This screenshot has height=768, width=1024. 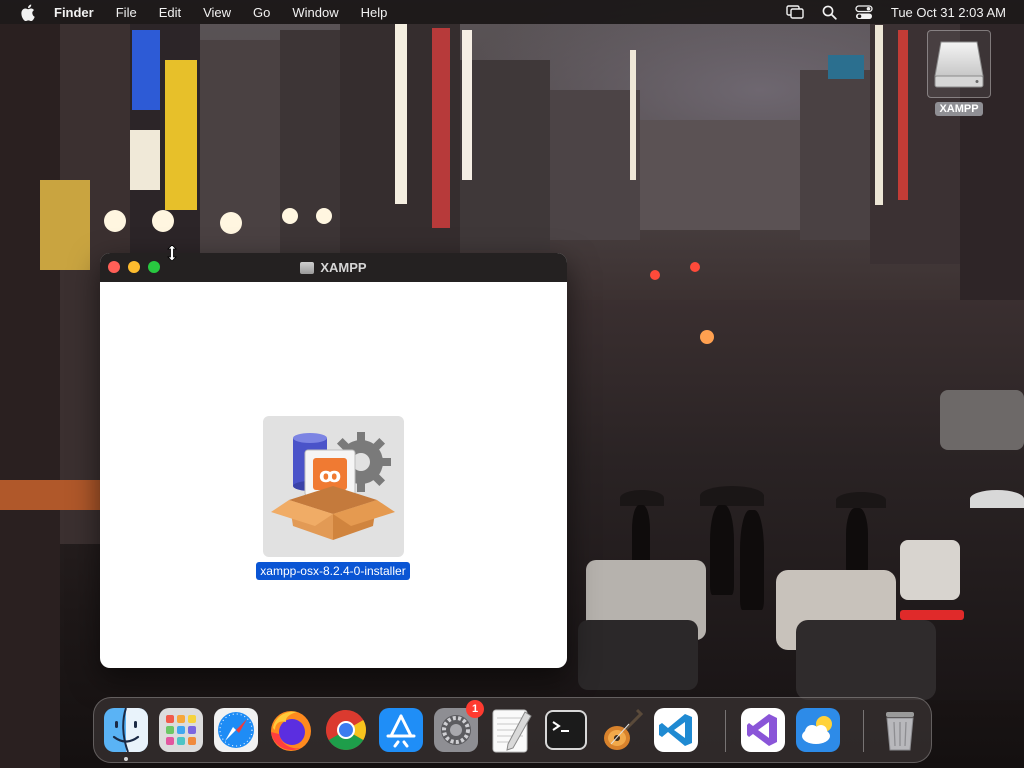 I want to click on dock-system-settings-icon: 1, so click(x=458, y=727).